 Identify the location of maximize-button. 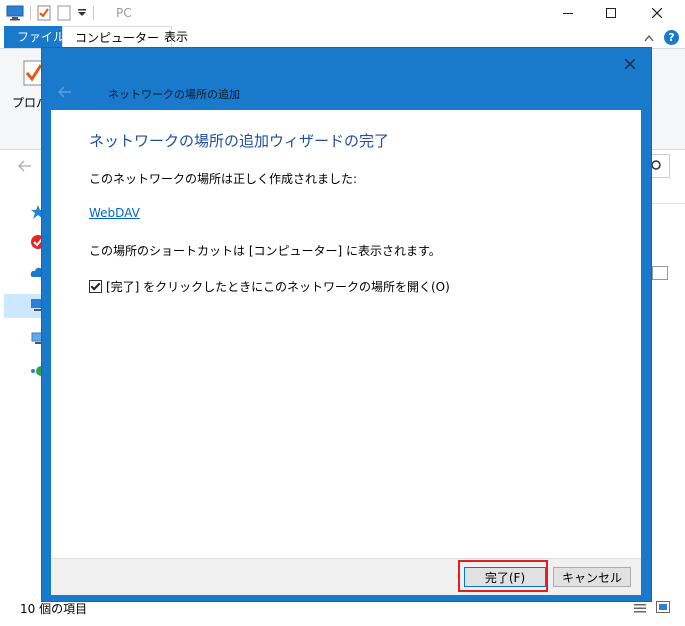
(611, 13).